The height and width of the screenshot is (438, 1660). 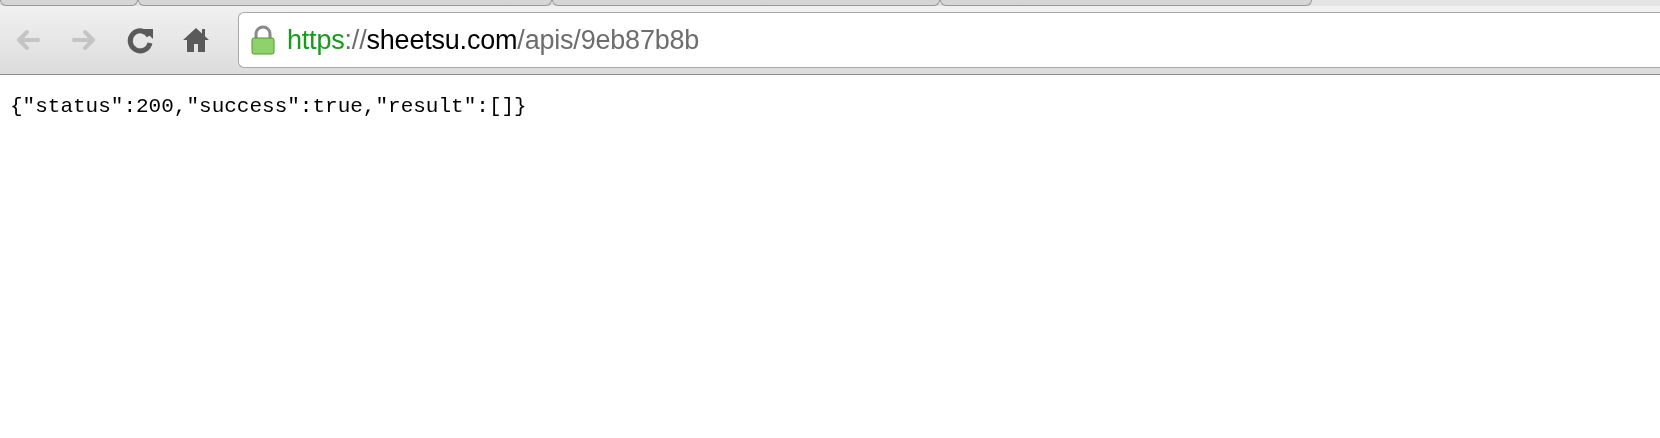 What do you see at coordinates (493, 40) in the screenshot?
I see `url-text: https://sheetsu.com/apis/9eb87b8b` at bounding box center [493, 40].